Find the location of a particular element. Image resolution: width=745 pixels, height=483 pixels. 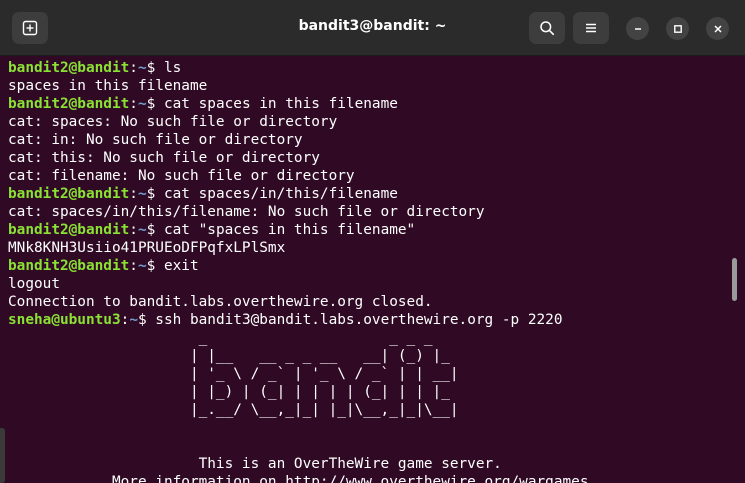

new-tab-icon is located at coordinates (30, 28).